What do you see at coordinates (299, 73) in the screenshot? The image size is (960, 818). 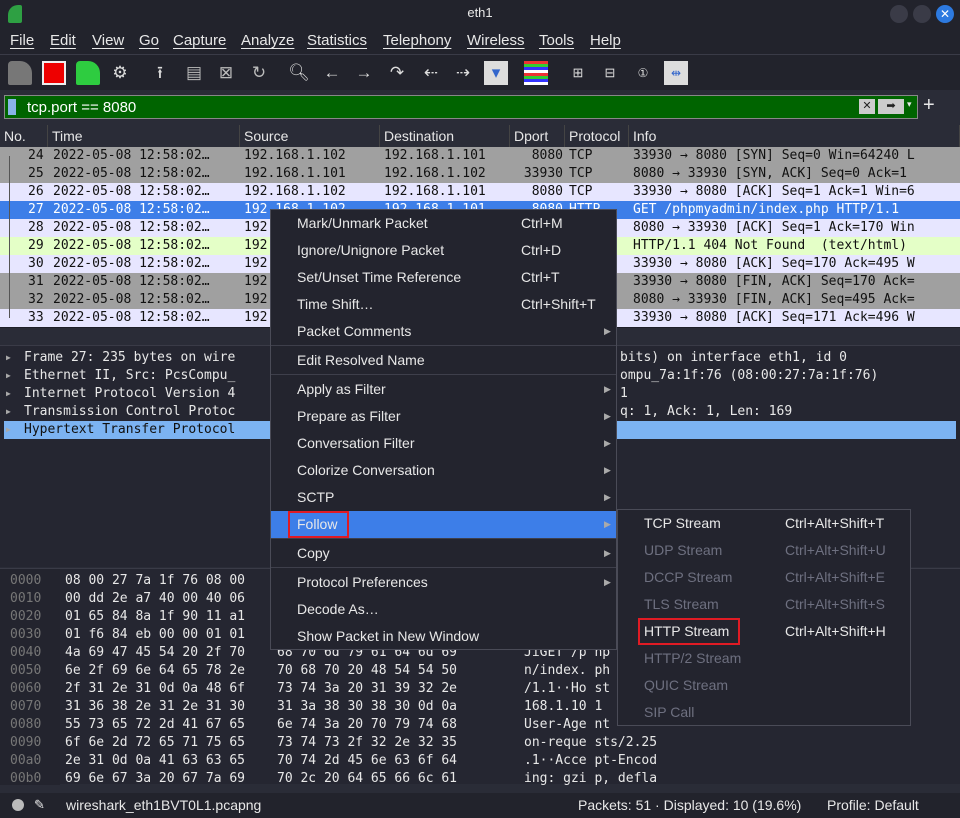 I see `find-packet-icon: 🔍︎` at bounding box center [299, 73].